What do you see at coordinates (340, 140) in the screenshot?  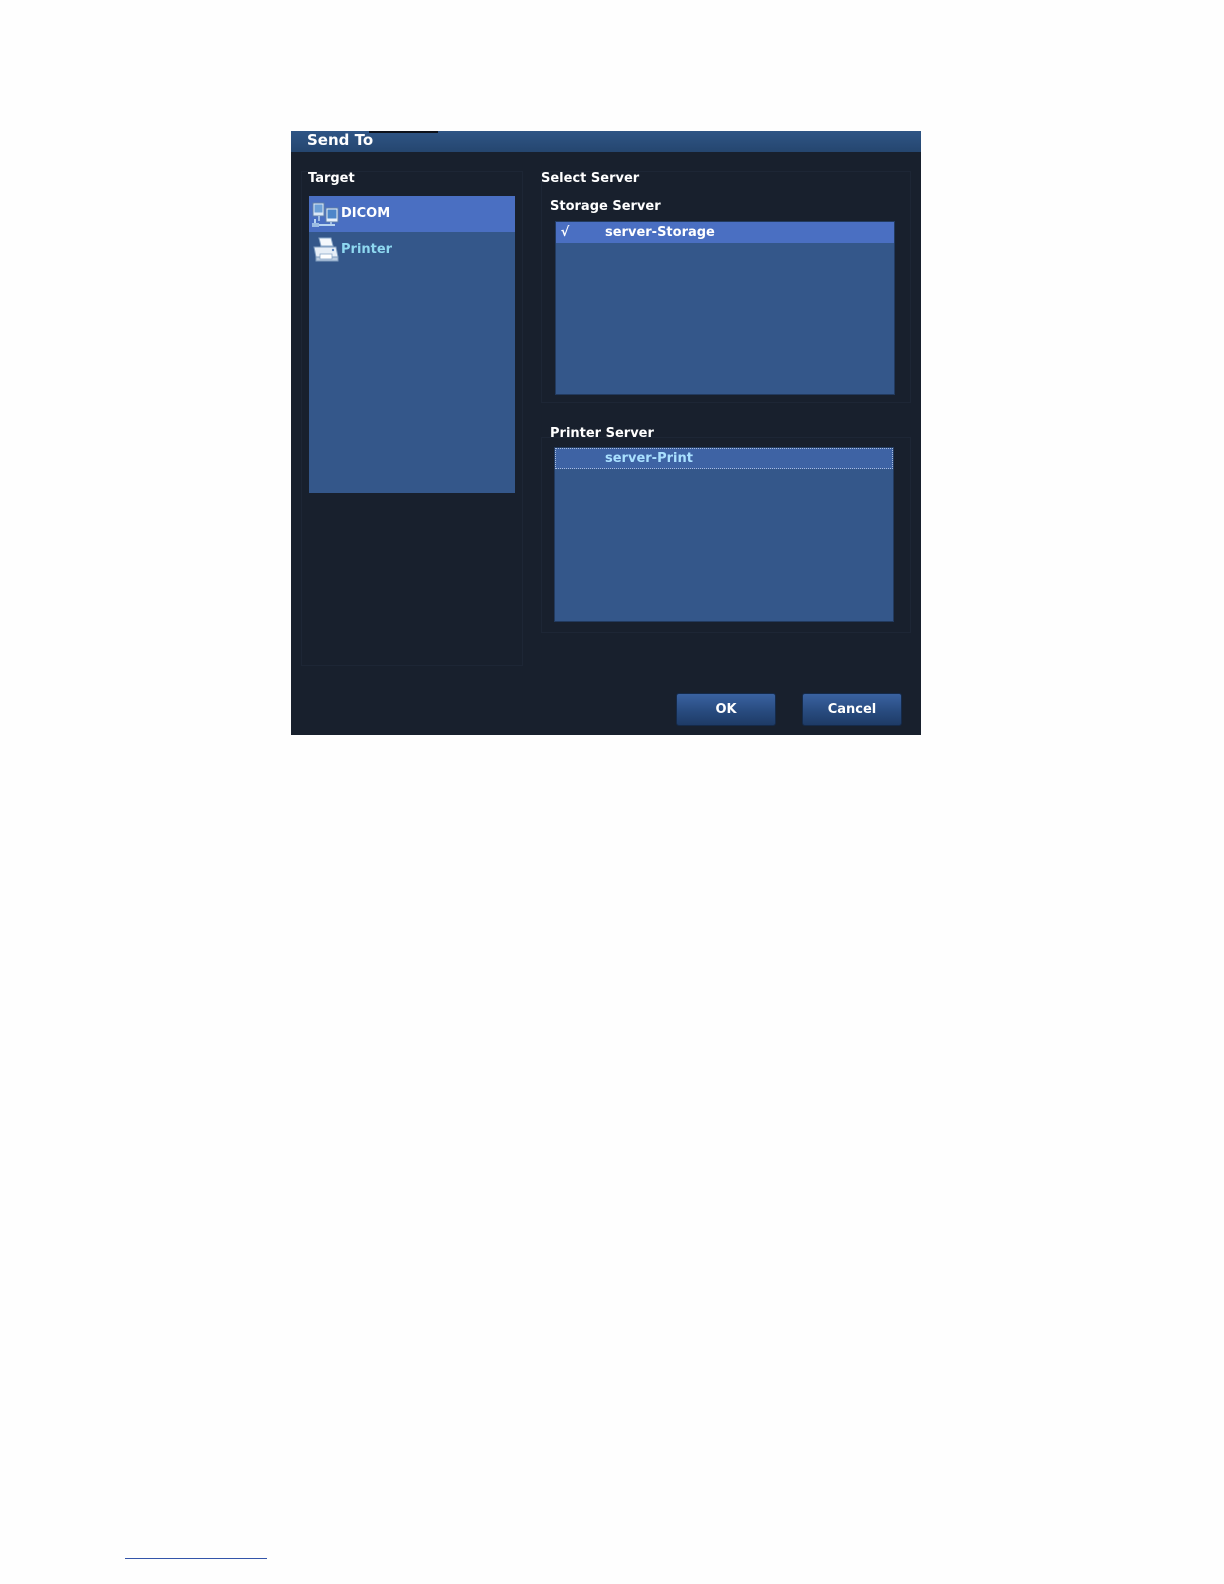 I see `dialog-title: Send To` at bounding box center [340, 140].